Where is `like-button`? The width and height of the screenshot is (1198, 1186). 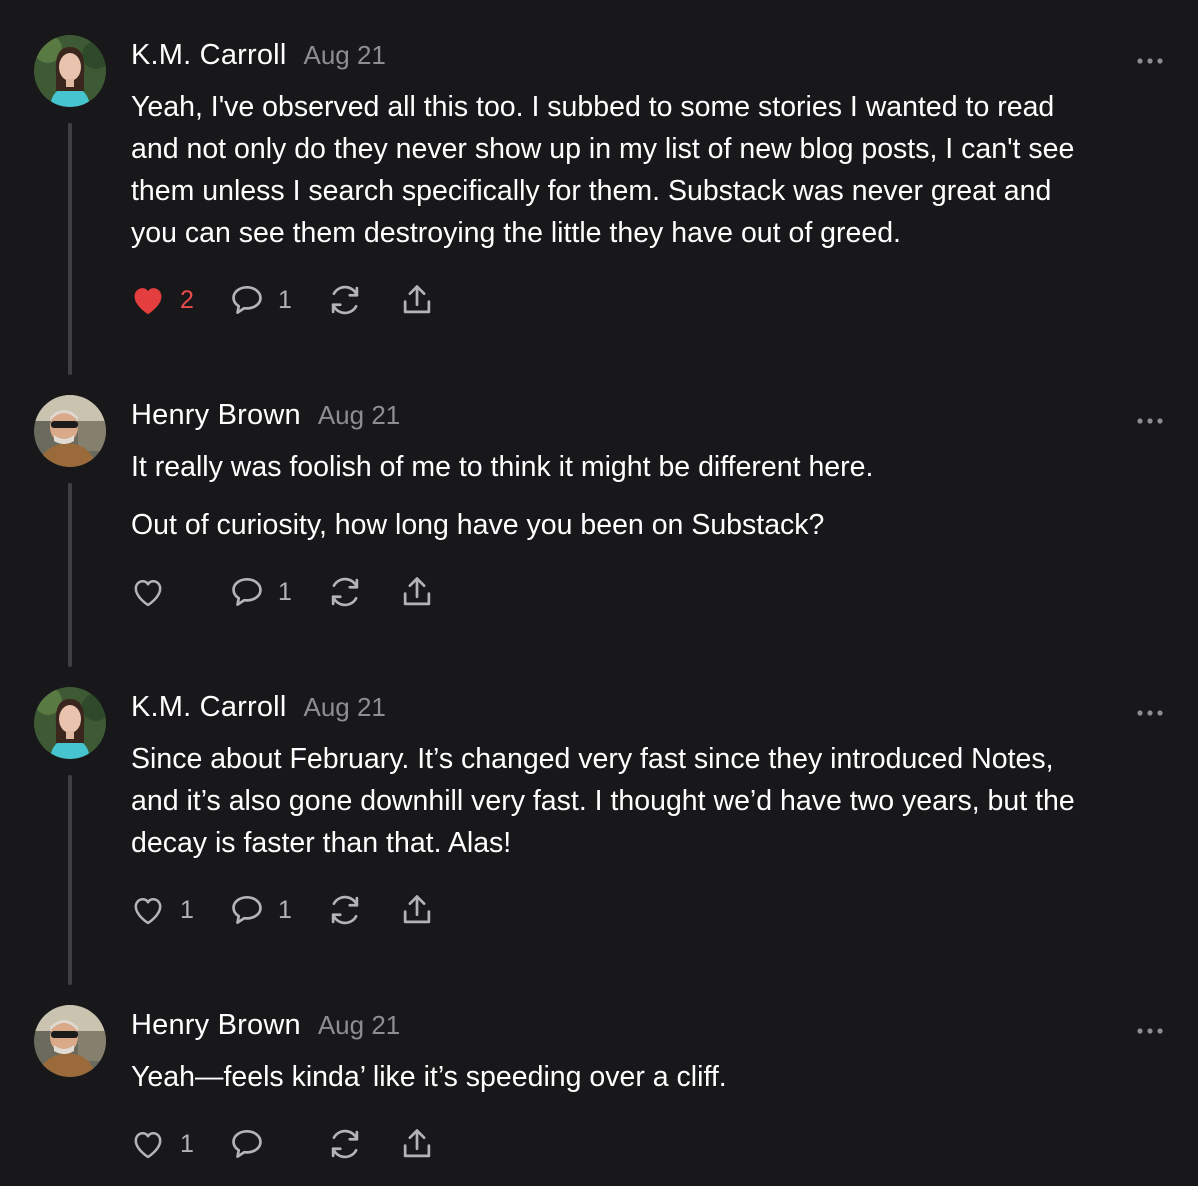
like-button is located at coordinates (161, 592).